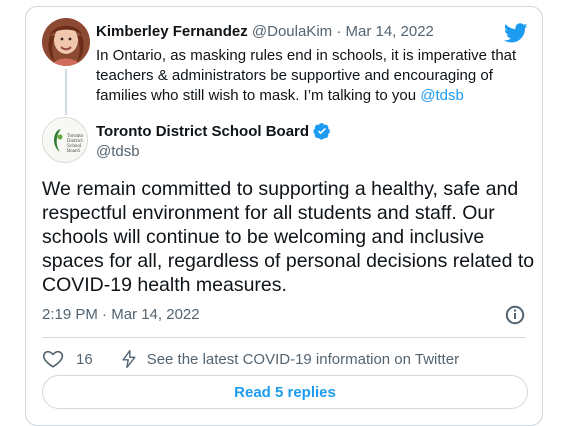 This screenshot has width=572, height=426. What do you see at coordinates (321, 131) in the screenshot?
I see `verified-badge-icon` at bounding box center [321, 131].